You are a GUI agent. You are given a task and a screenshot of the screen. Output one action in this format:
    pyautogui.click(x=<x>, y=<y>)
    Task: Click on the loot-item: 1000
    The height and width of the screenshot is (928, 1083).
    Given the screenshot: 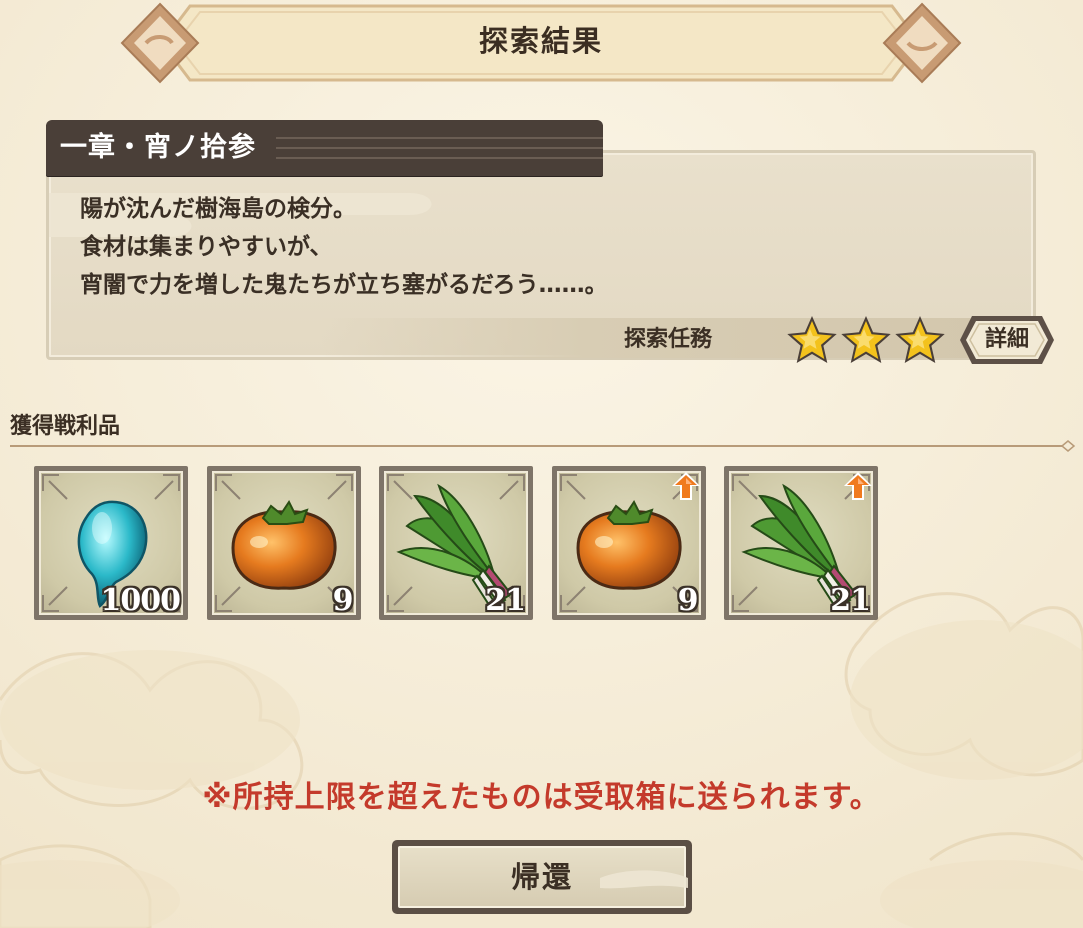 What is the action you would take?
    pyautogui.click(x=111, y=543)
    